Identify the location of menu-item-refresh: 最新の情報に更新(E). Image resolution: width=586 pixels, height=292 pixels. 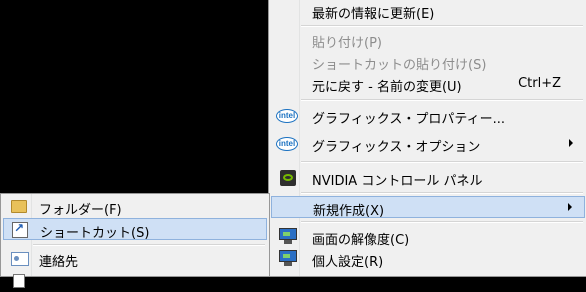
(428, 11).